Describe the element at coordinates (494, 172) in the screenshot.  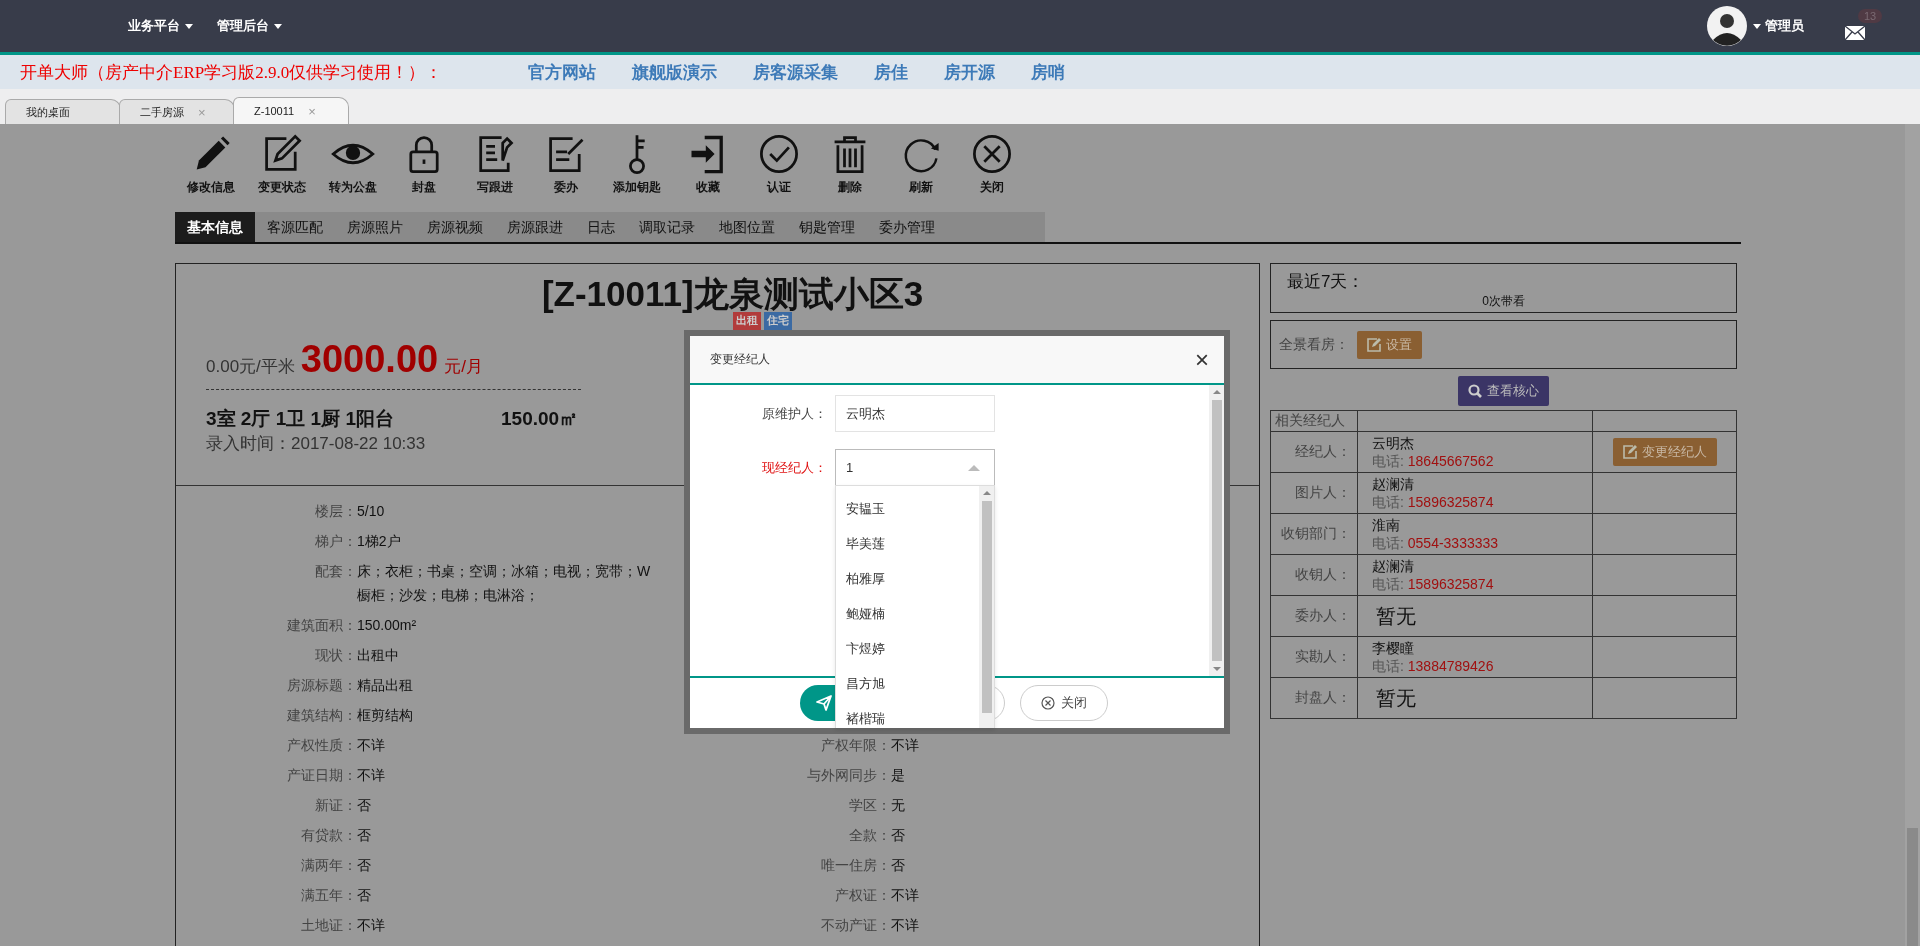
I see `toolbar-button: 写跟进` at that location.